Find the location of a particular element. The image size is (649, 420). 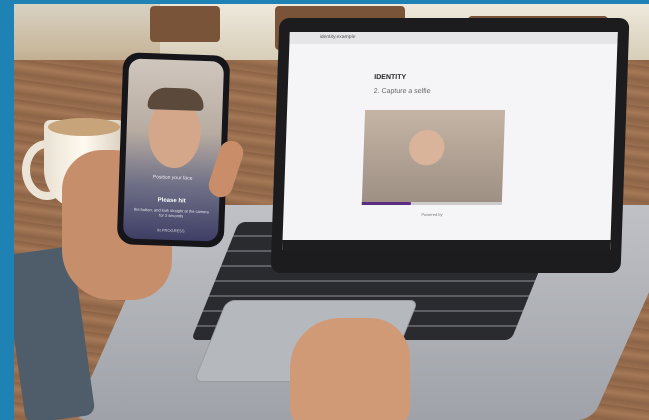

selfie-cap is located at coordinates (176, 99).